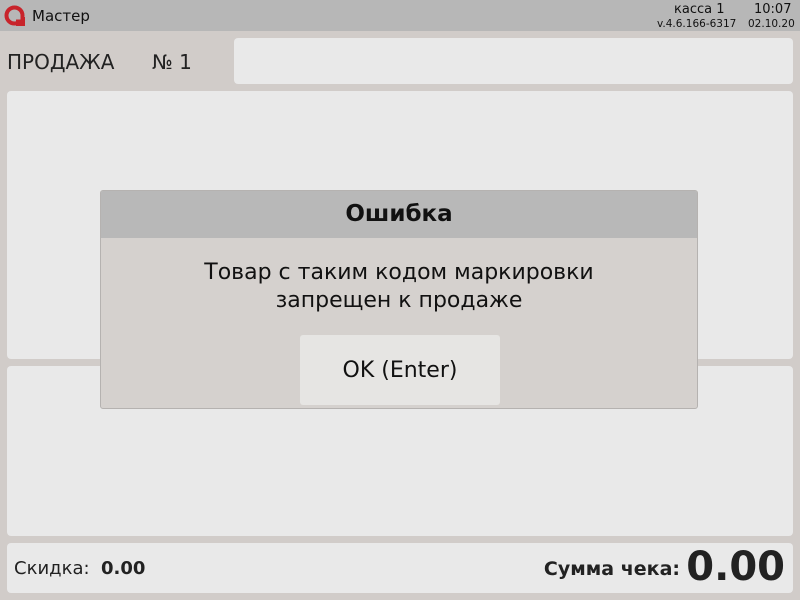  I want to click on dialog-message-line: запрещен к продаже, so click(399, 300).